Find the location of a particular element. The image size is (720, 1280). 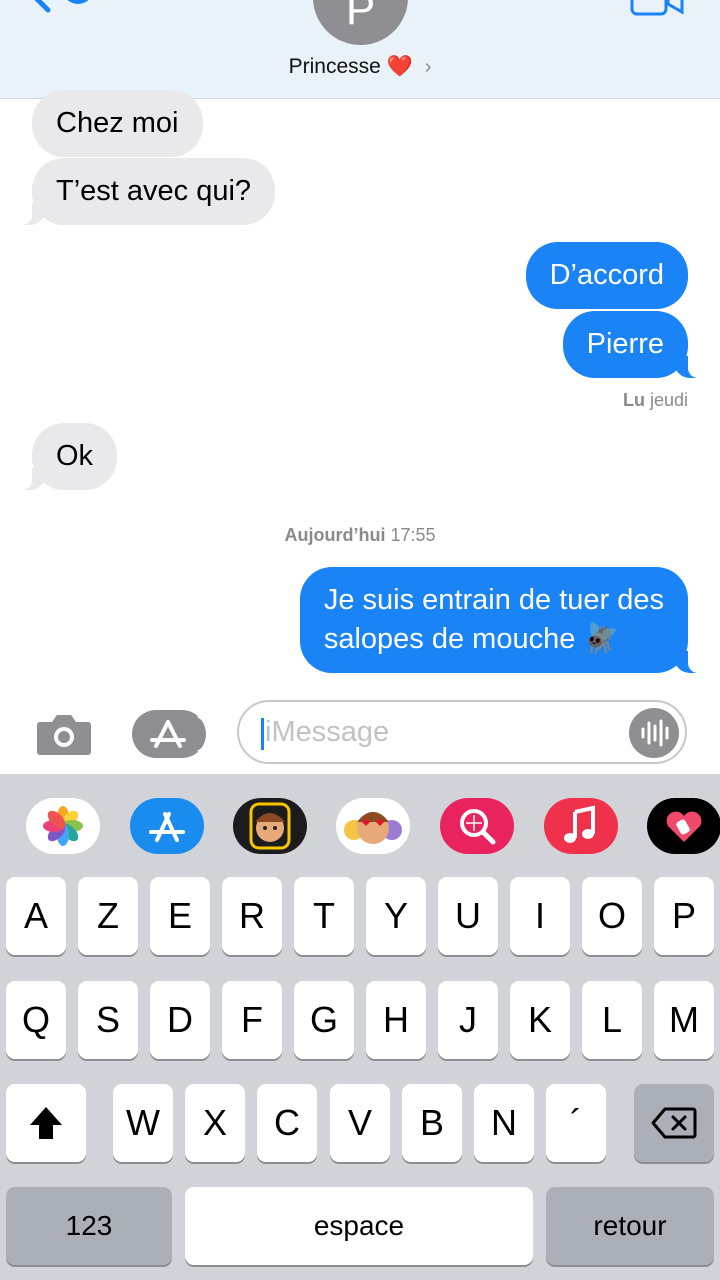

key-c: C is located at coordinates (287, 1123).